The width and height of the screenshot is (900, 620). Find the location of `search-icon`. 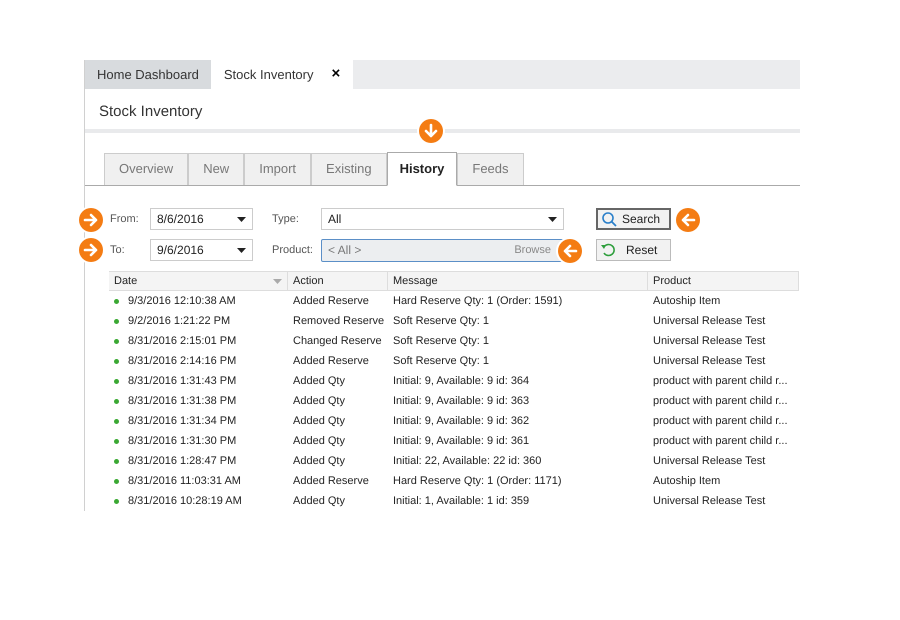

search-icon is located at coordinates (609, 219).